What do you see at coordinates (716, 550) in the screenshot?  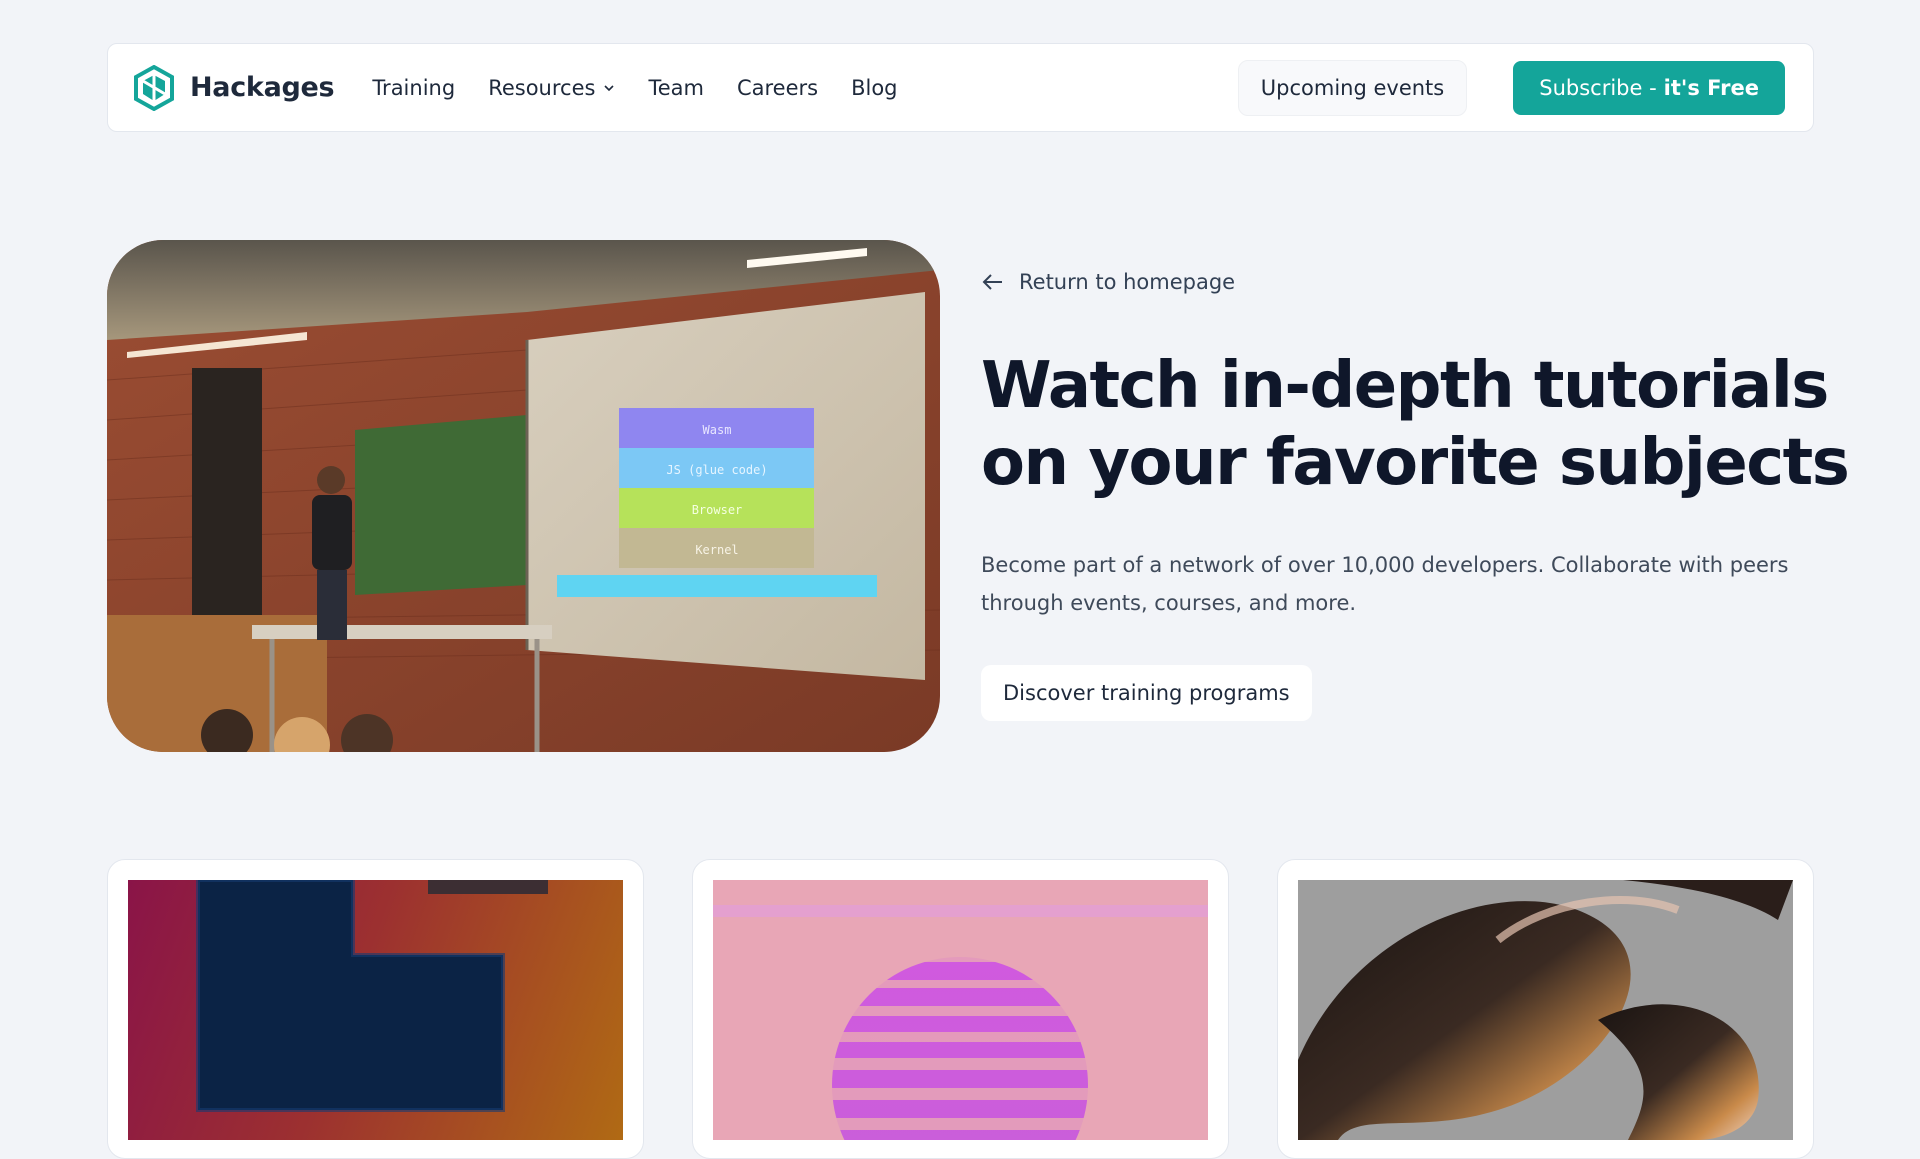 I see `slide-layer-kernel: Kernel` at bounding box center [716, 550].